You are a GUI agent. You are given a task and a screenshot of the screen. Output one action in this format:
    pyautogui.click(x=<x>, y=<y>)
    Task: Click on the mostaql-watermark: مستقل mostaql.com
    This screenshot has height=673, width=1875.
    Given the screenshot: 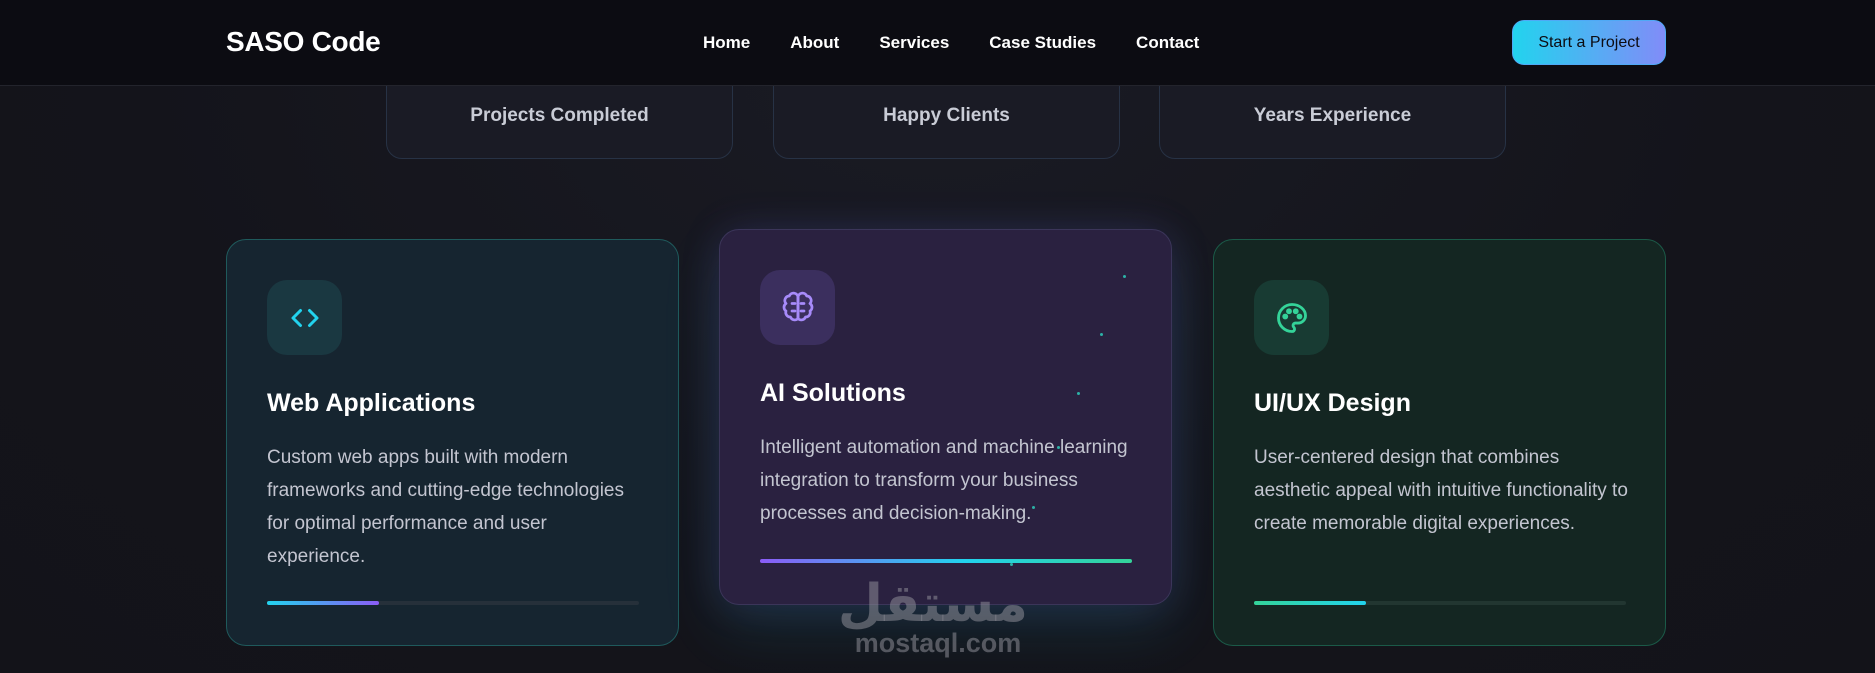 What is the action you would take?
    pyautogui.click(x=932, y=616)
    